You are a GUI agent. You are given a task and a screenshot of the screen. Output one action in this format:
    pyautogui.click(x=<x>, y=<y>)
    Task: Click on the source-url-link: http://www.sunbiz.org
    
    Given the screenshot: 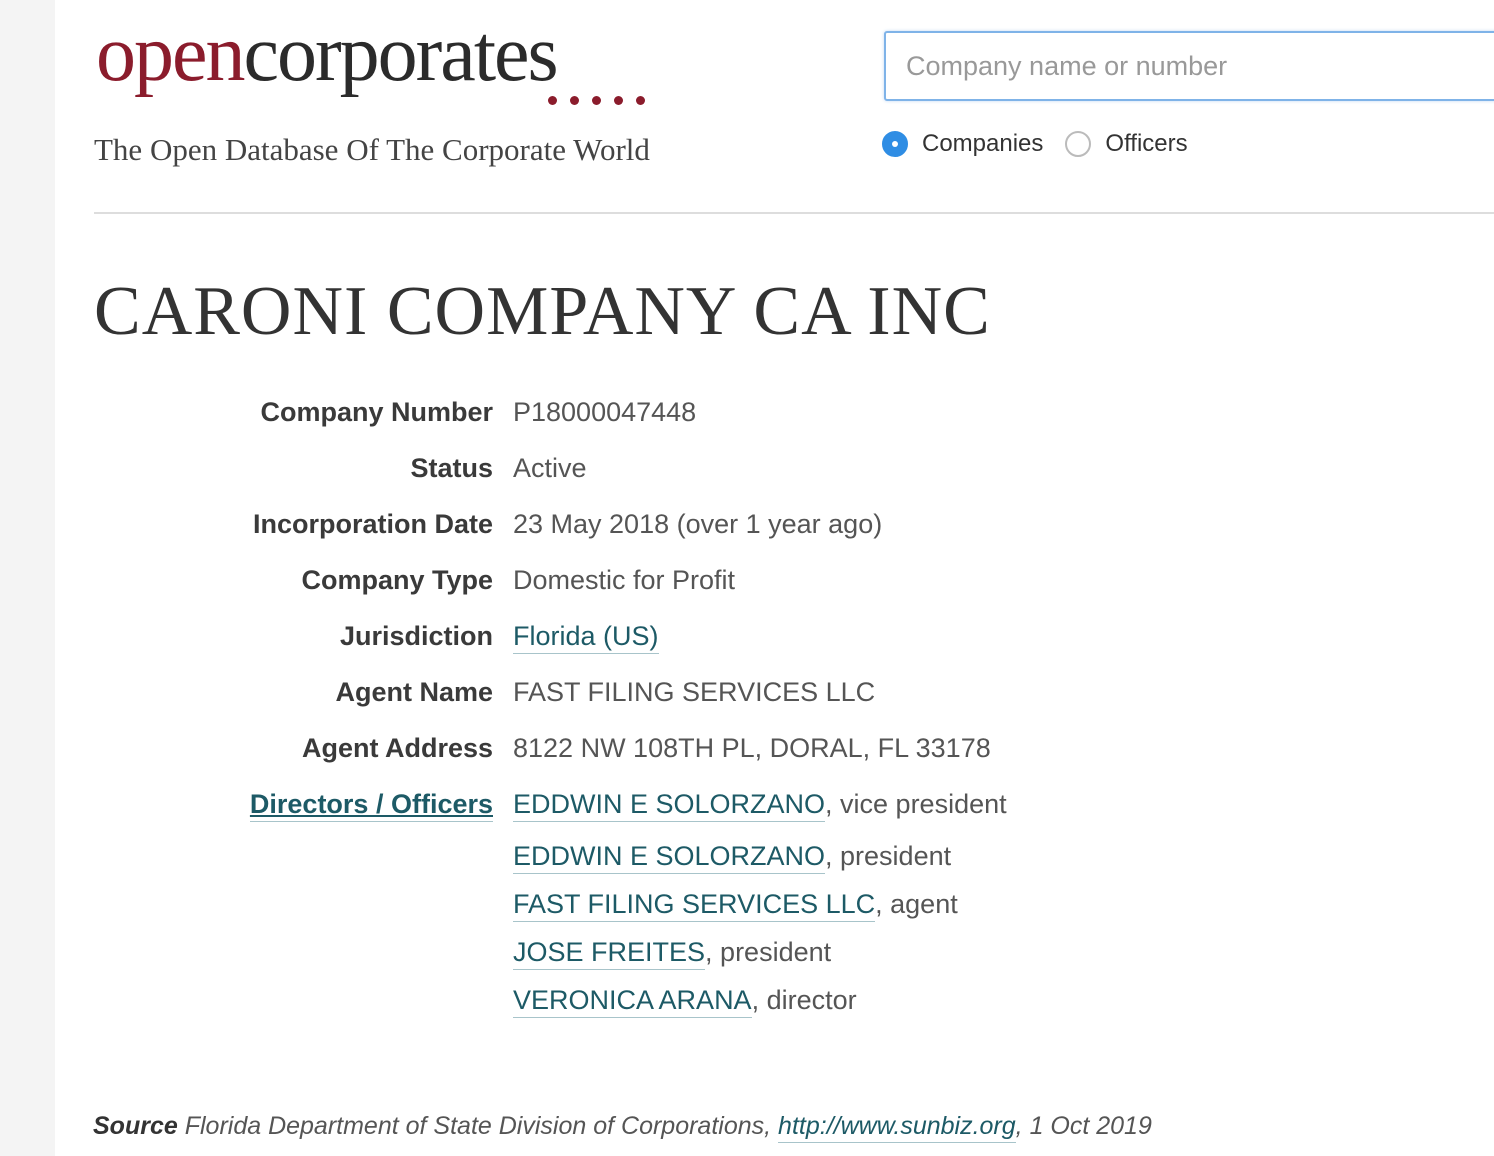 What is the action you would take?
    pyautogui.click(x=897, y=1127)
    